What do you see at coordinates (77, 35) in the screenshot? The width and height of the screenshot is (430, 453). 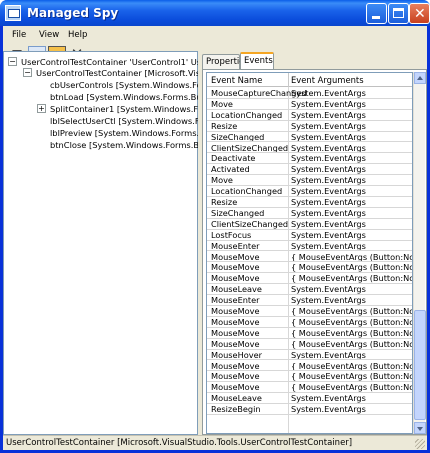 I see `menu-help: Help` at bounding box center [77, 35].